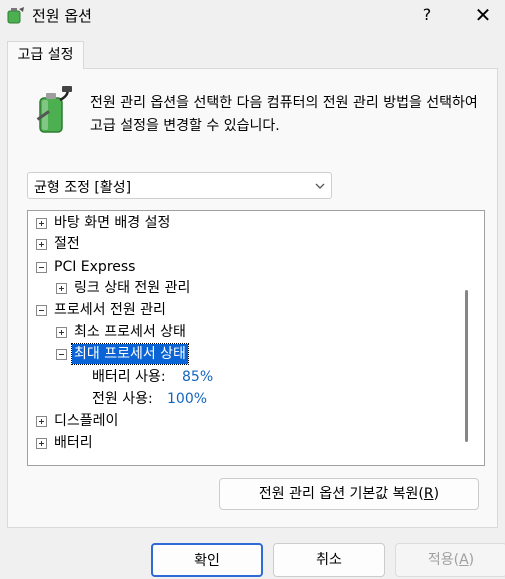  Describe the element at coordinates (179, 185) in the screenshot. I see `power-plan-dropdown: 균형 조정 [활성]` at that location.